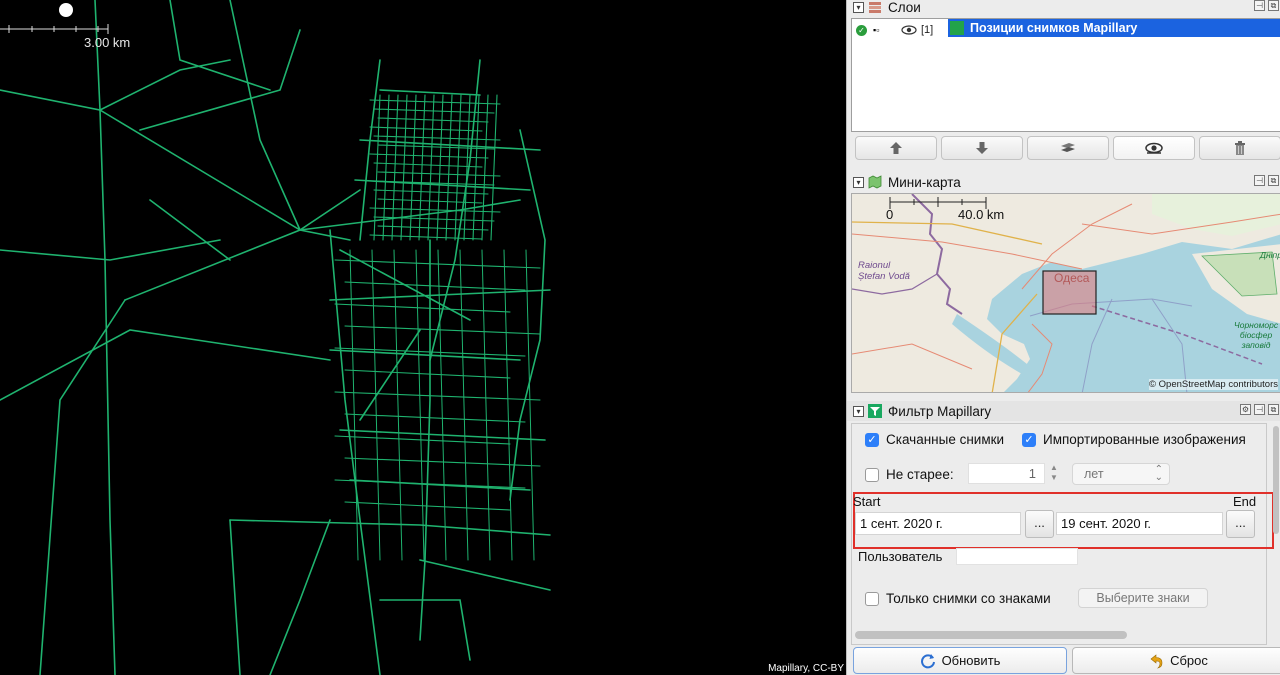 This screenshot has height=675, width=1280. What do you see at coordinates (872, 598) in the screenshot?
I see `signs-only-checkbox` at bounding box center [872, 598].